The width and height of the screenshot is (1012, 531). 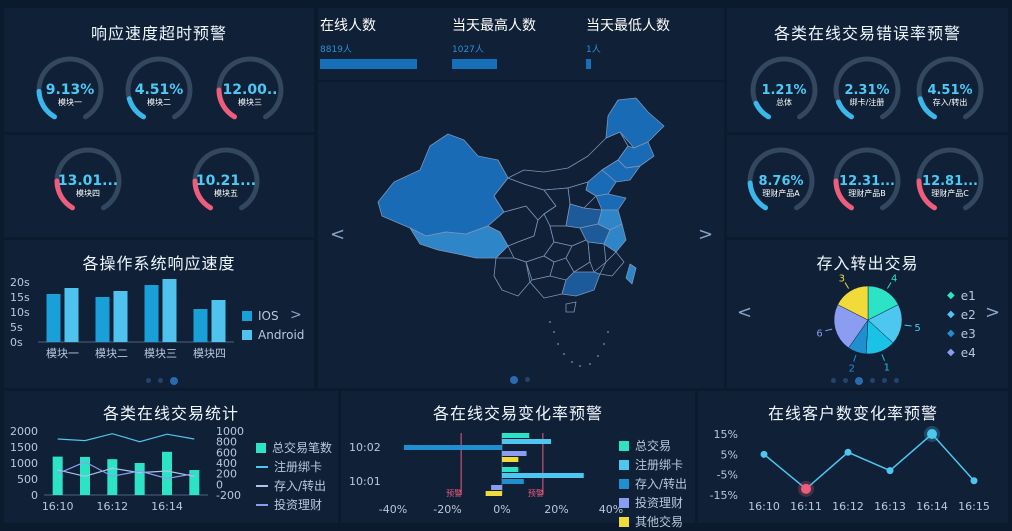 I want to click on pie-legend-e3: ◆ e3, so click(x=961, y=333).